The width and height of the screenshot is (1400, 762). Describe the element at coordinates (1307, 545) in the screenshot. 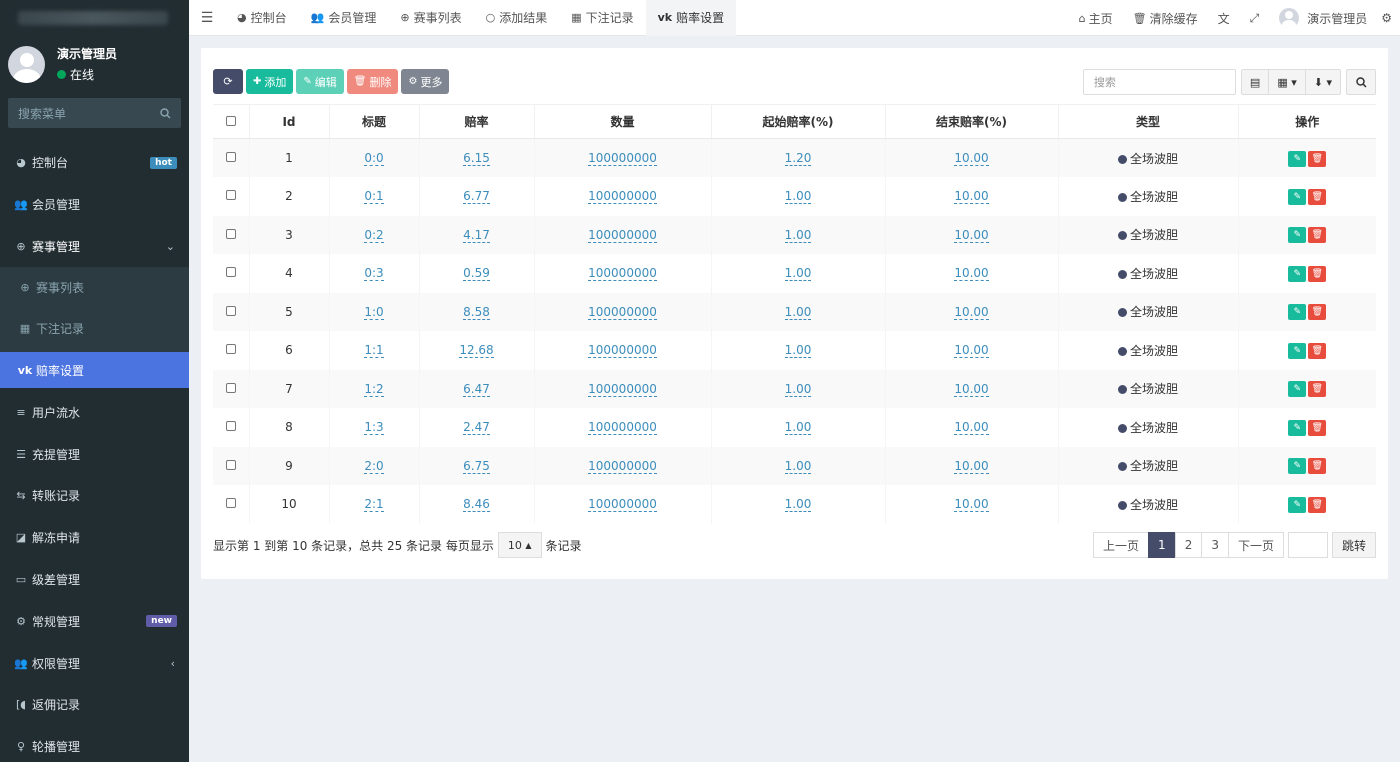

I see `jump-page-input` at that location.